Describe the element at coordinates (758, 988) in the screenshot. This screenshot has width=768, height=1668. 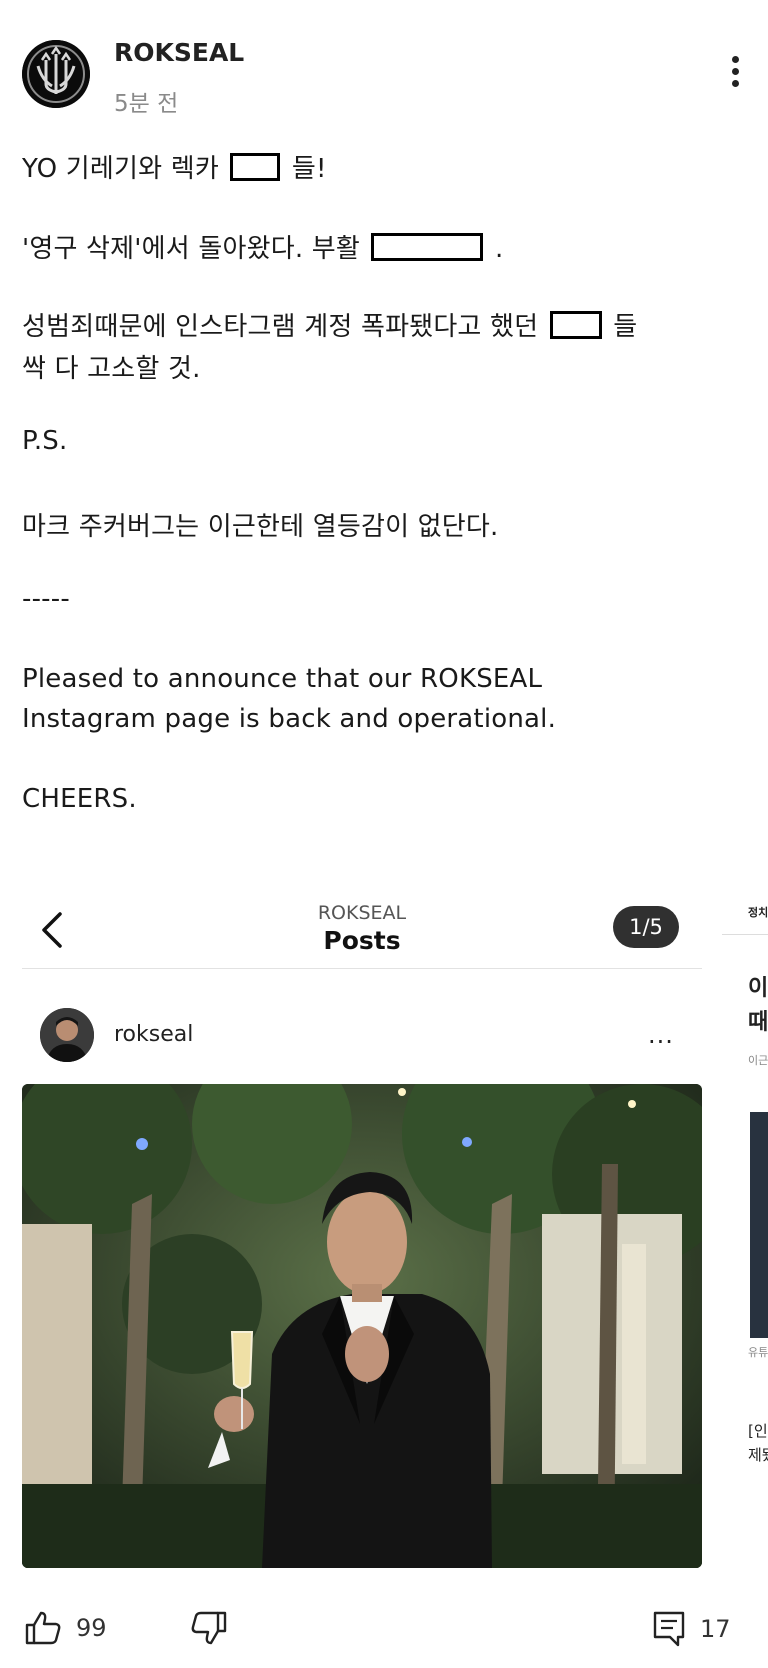
I see `side-headline: 이` at that location.